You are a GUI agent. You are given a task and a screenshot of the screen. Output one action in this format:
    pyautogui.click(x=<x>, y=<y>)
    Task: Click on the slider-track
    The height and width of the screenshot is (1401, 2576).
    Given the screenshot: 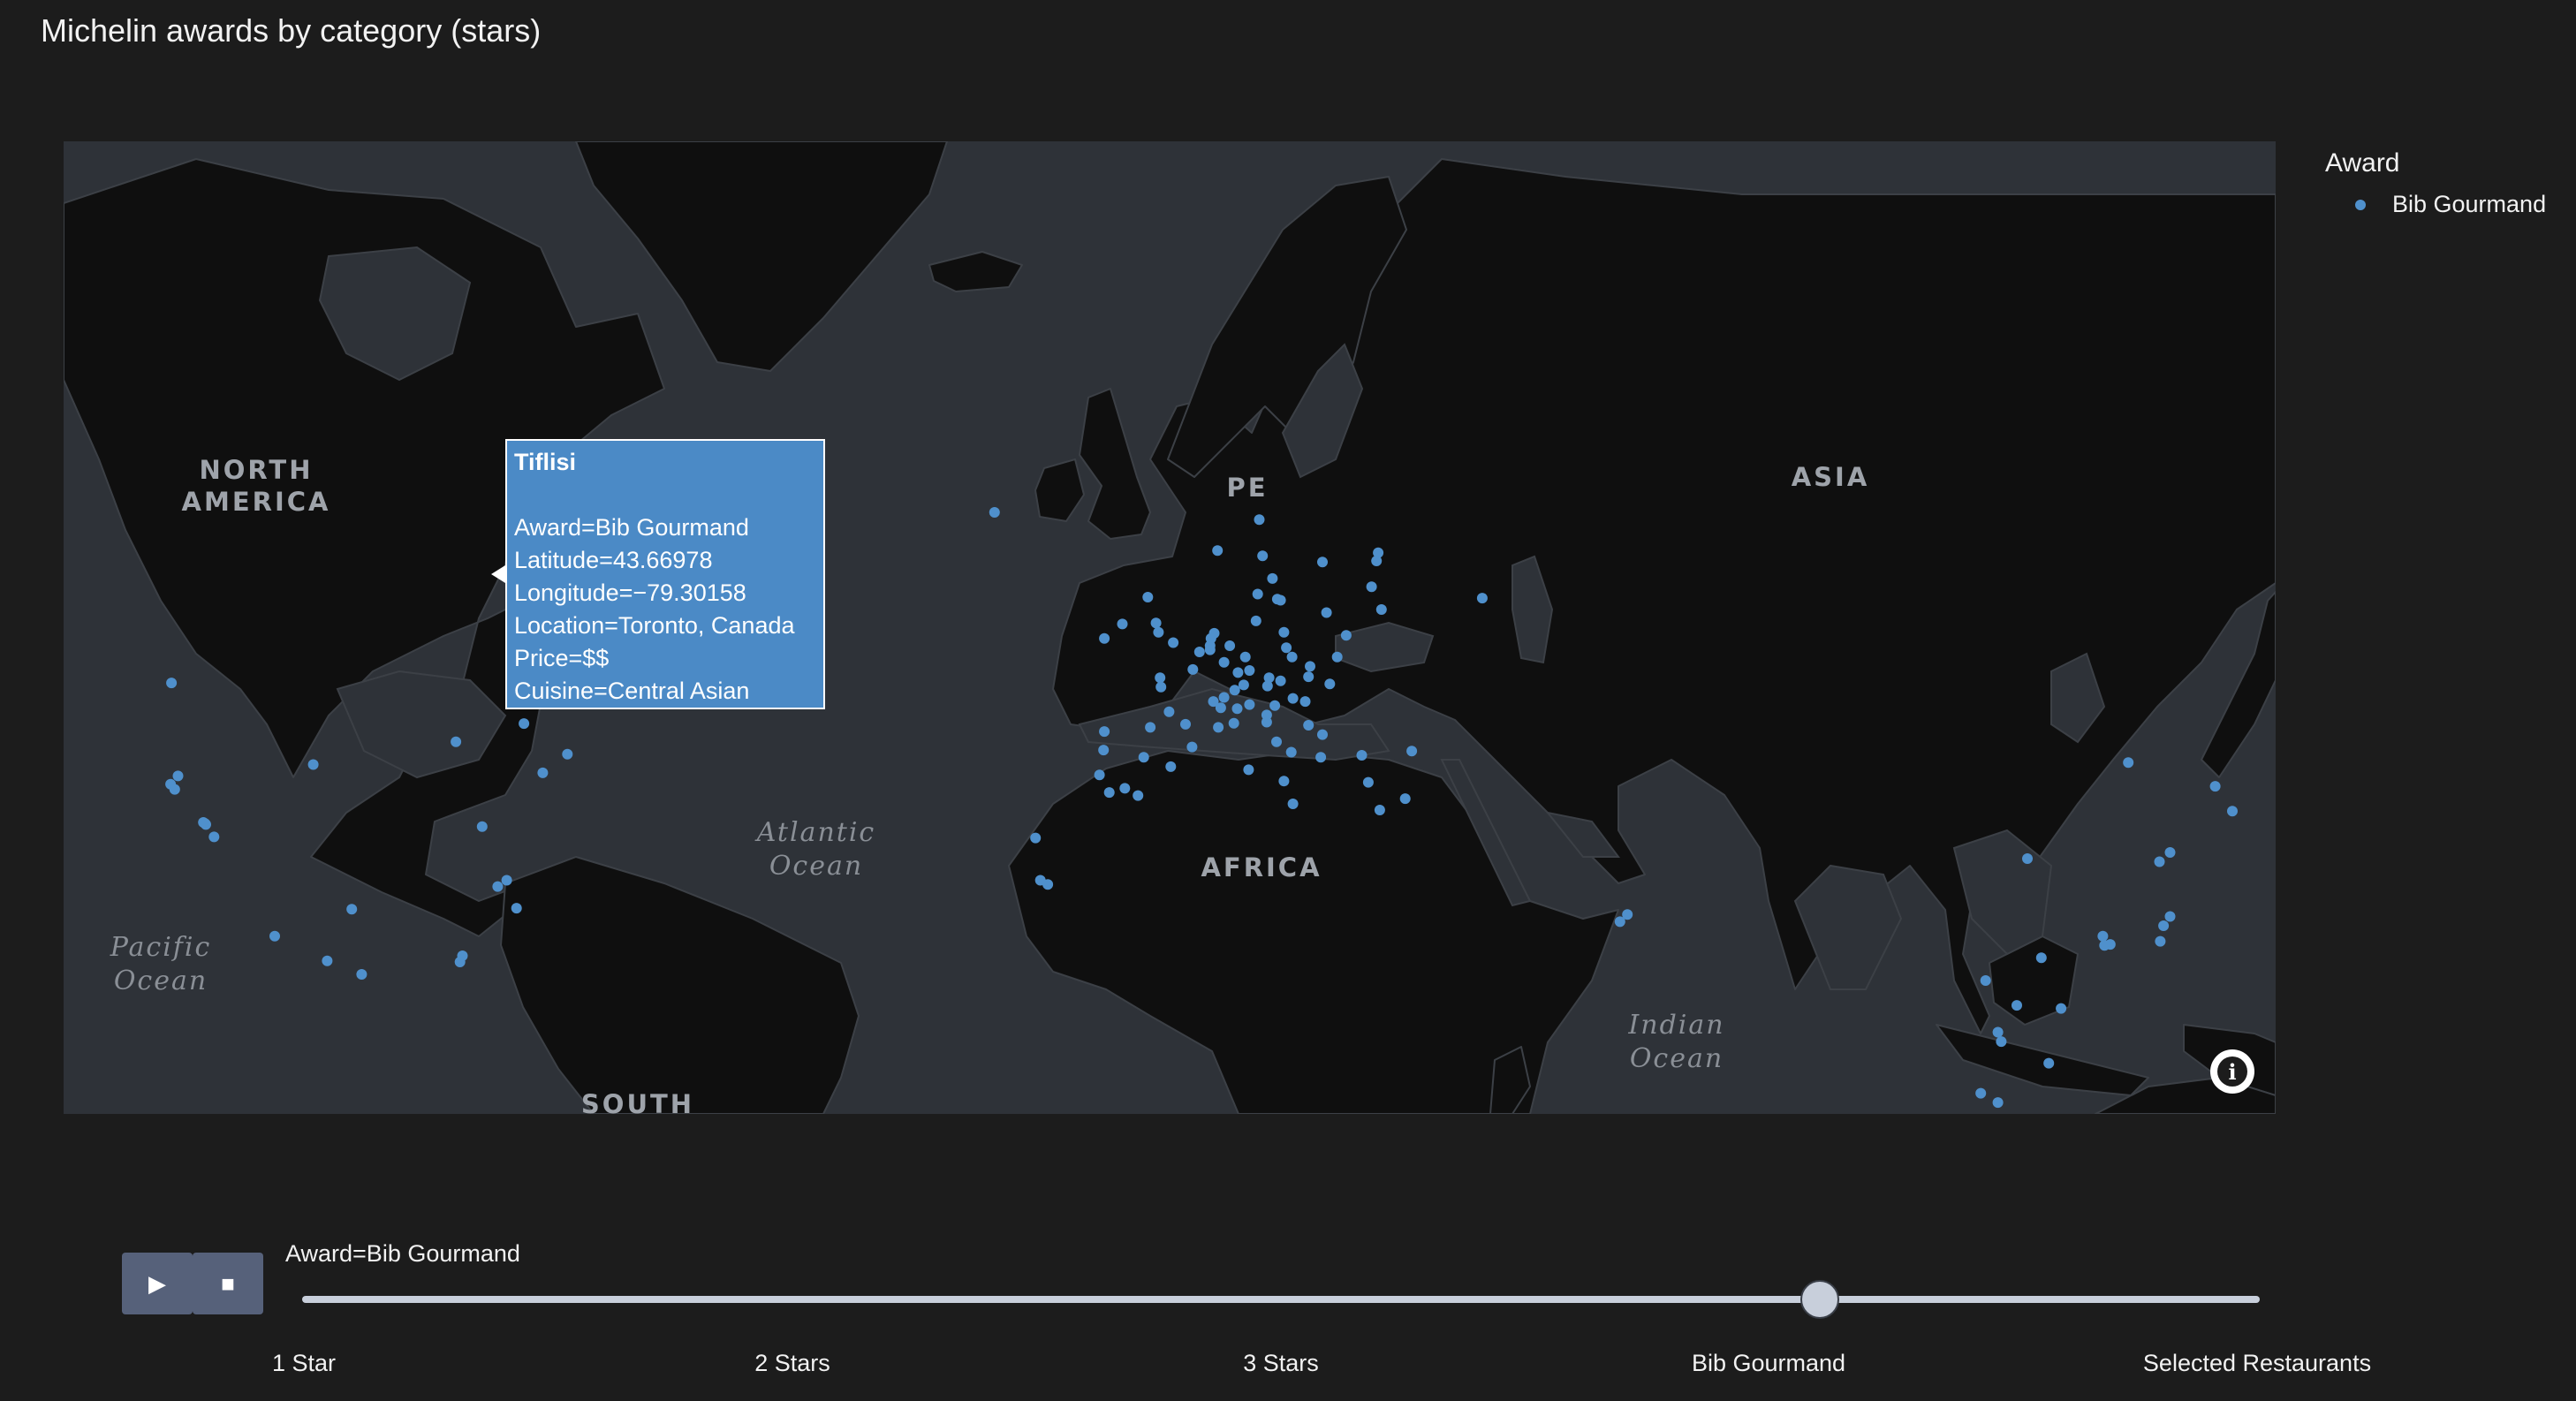 What is the action you would take?
    pyautogui.click(x=1281, y=1299)
    